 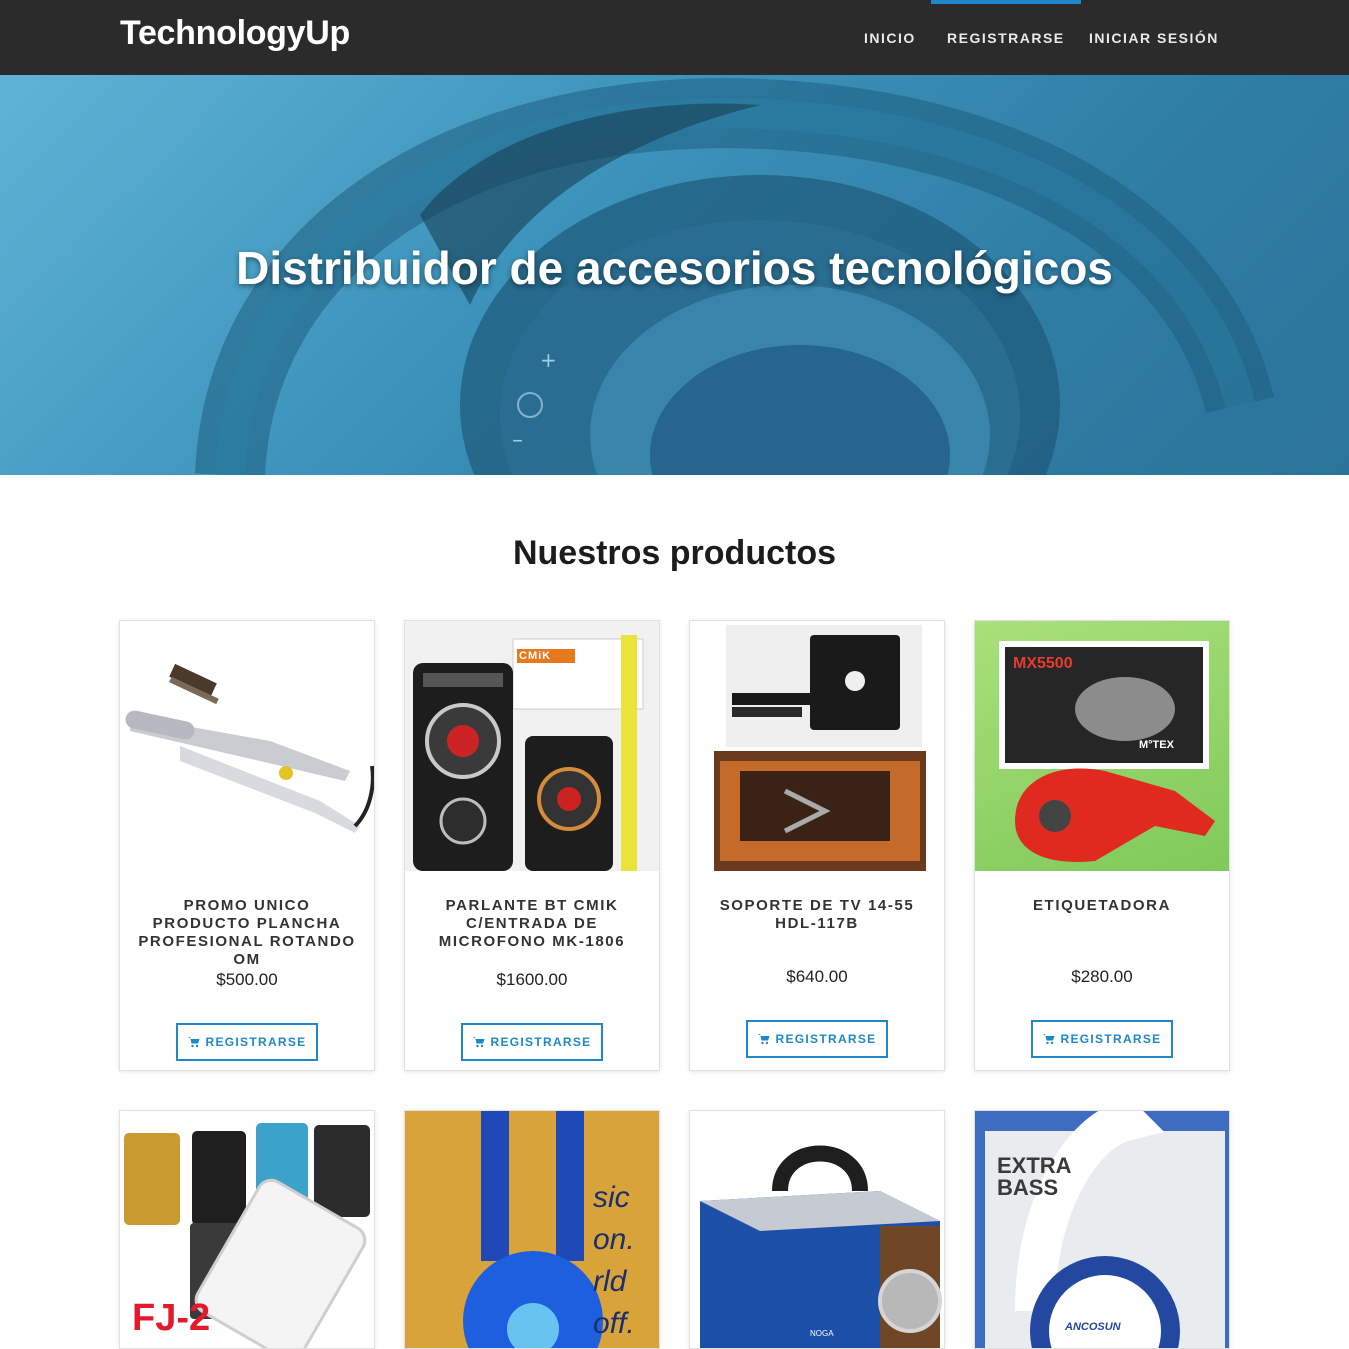 What do you see at coordinates (532, 979) in the screenshot?
I see `product-price: $1600.00` at bounding box center [532, 979].